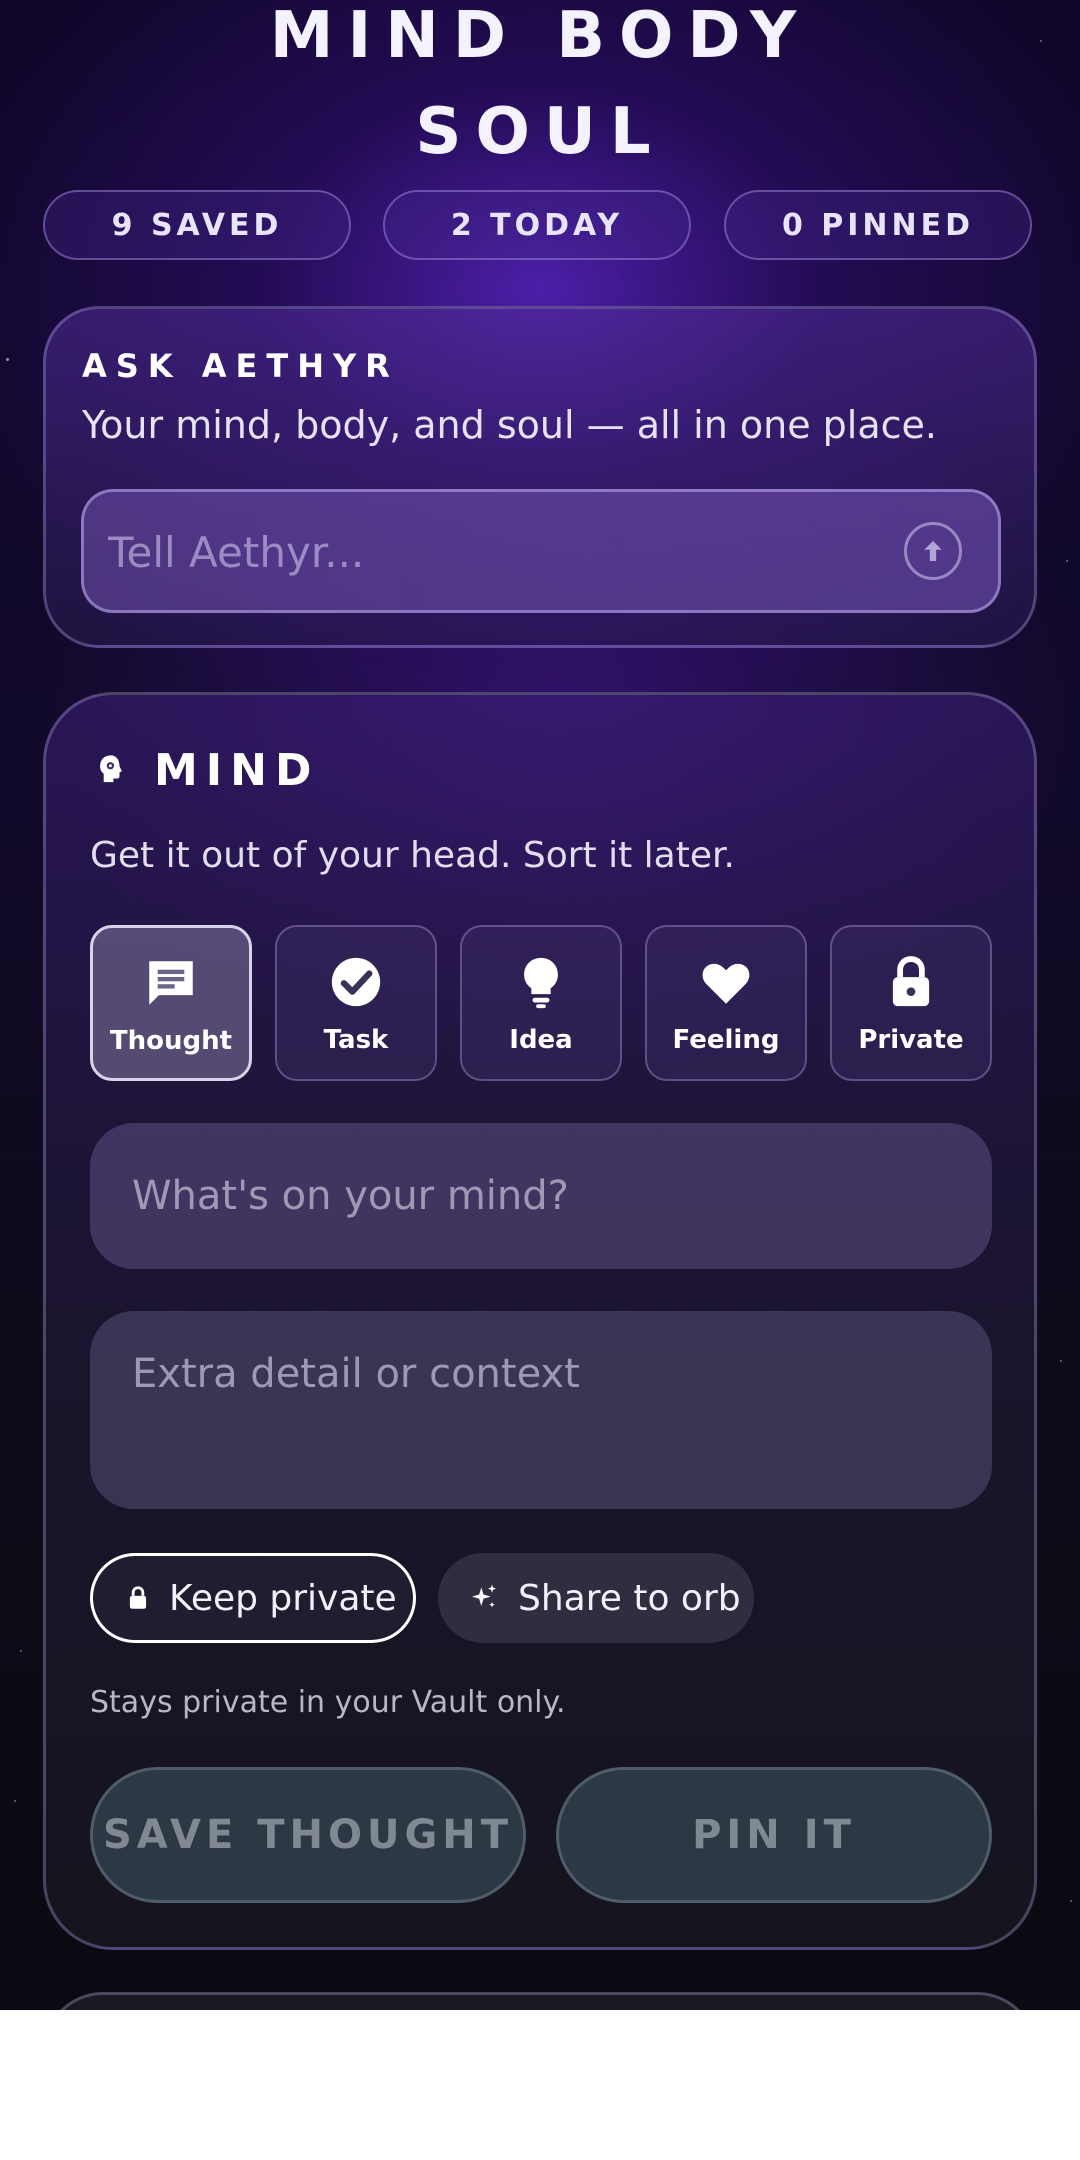 The image size is (1080, 2160). I want to click on mind-section-title: MIND, so click(237, 770).